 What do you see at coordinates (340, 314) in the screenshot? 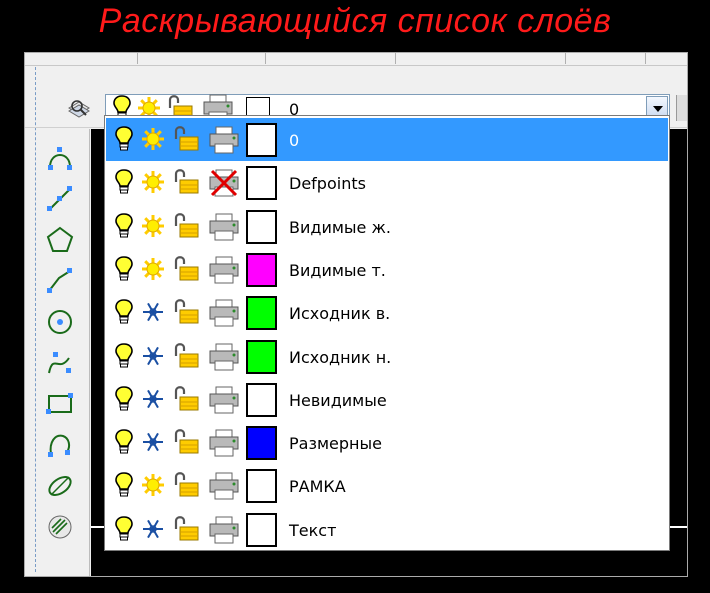
I see `layer-name: Исходник в.` at bounding box center [340, 314].